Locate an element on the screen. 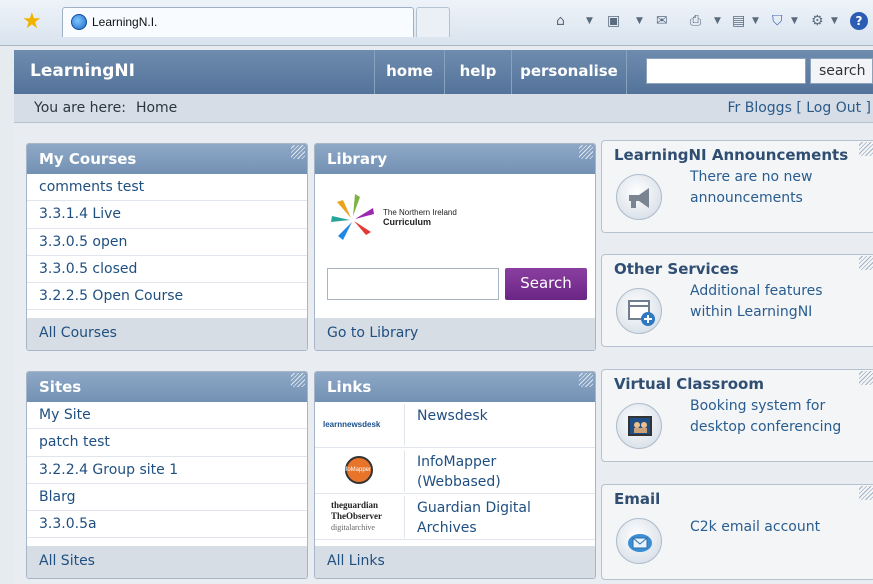 This screenshot has height=584, width=873. link-item: learnnewsdesk Newsdesk is located at coordinates (455, 425).